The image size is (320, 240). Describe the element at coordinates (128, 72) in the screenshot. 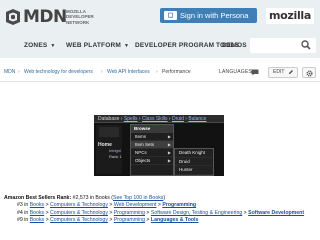

I see `breadcrumb-item-web-api-interfaces: Web API Interfaces` at that location.